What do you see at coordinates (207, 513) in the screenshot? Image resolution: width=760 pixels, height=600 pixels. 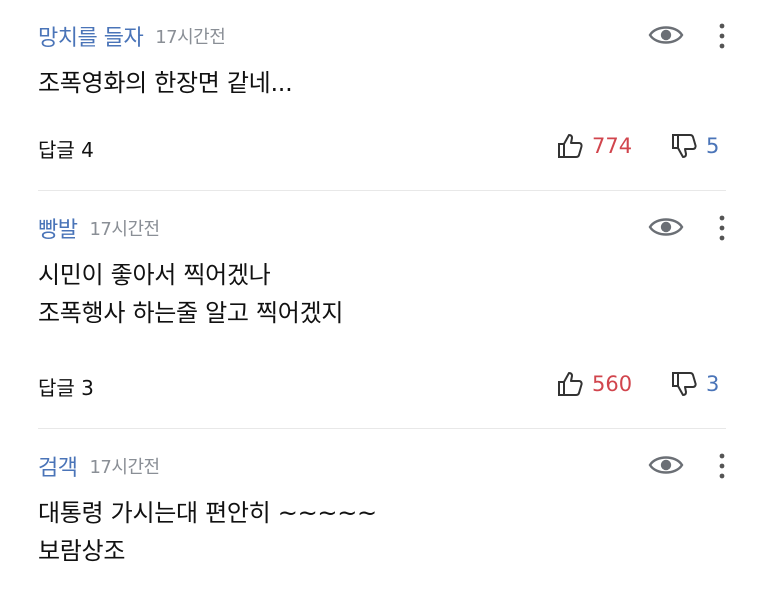 I see `comment-text-line: 대통령 가시는대 편안히 ~~~~~` at bounding box center [207, 513].